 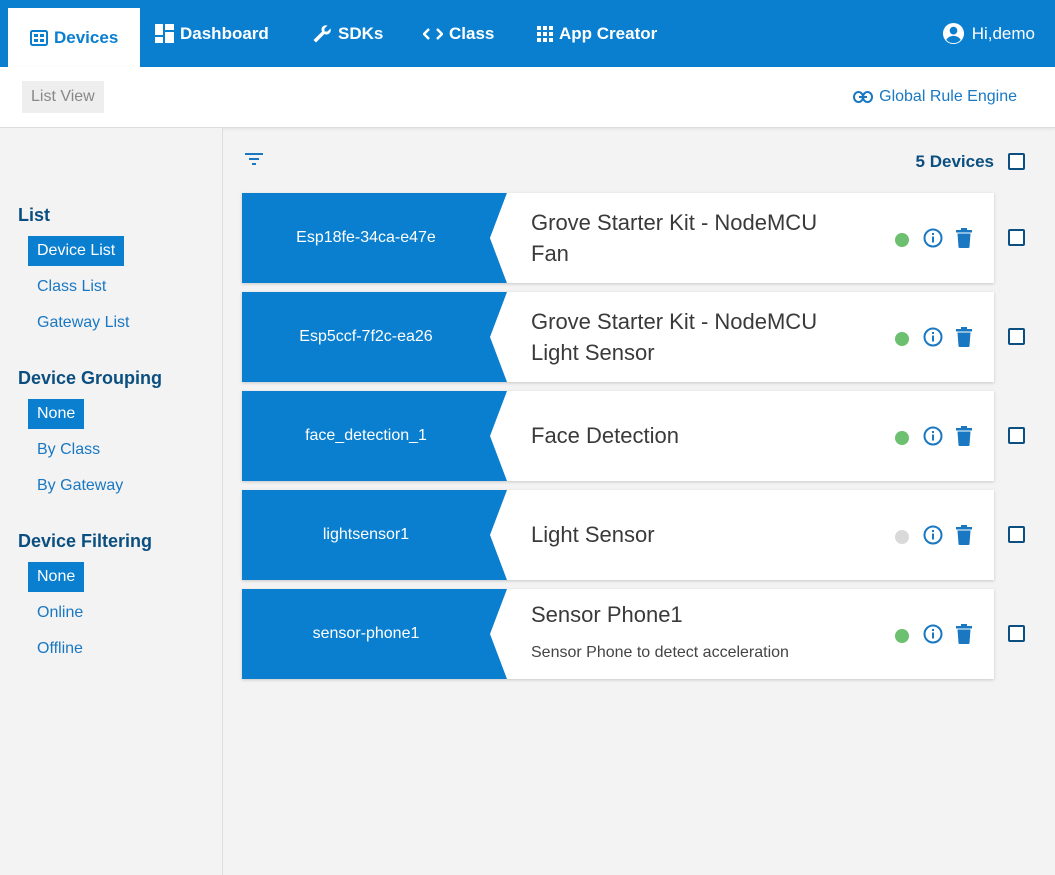 What do you see at coordinates (56, 577) in the screenshot?
I see `sidebar-item-filter-none: None` at bounding box center [56, 577].